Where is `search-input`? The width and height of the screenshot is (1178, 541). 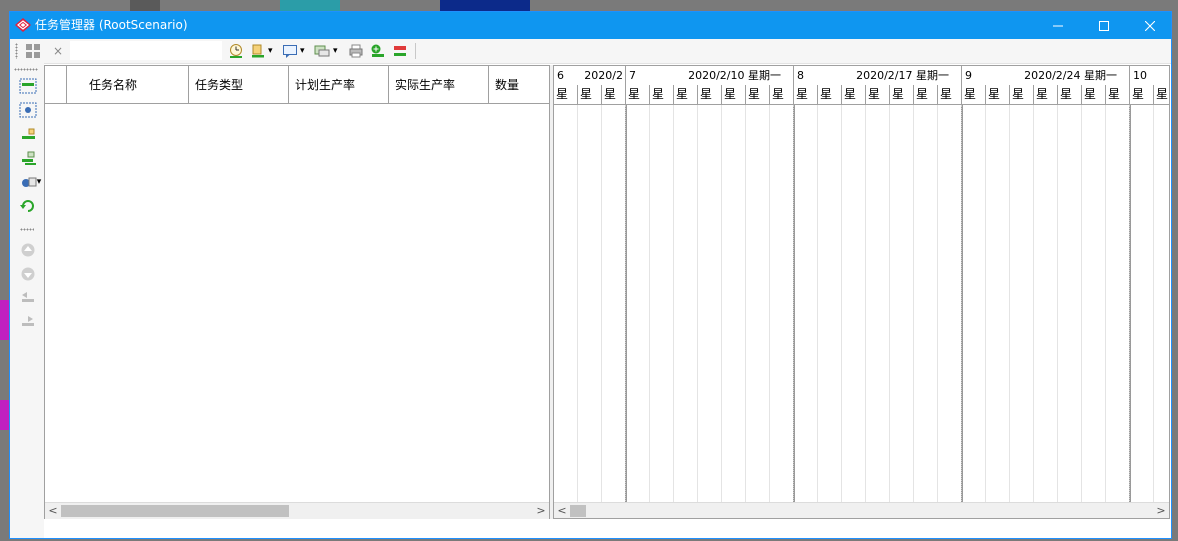 search-input is located at coordinates (146, 50).